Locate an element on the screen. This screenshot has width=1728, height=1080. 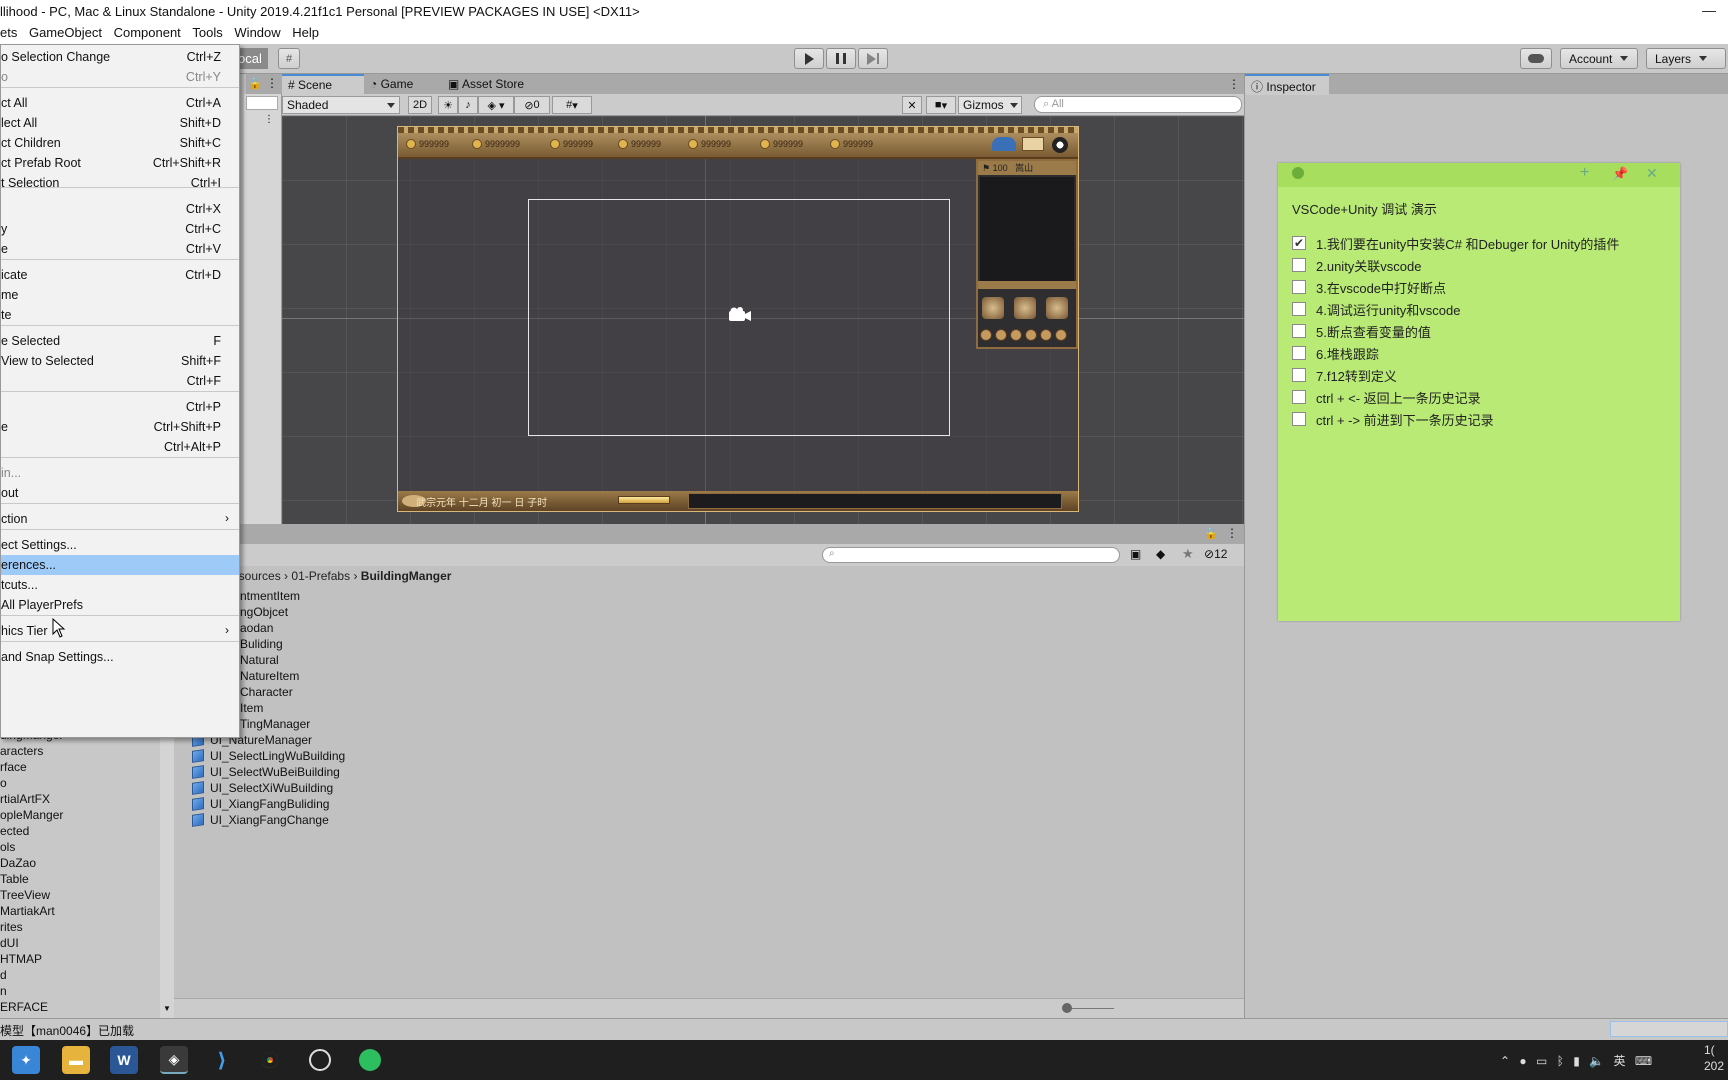
folder-item: HTMAP is located at coordinates (21, 959).